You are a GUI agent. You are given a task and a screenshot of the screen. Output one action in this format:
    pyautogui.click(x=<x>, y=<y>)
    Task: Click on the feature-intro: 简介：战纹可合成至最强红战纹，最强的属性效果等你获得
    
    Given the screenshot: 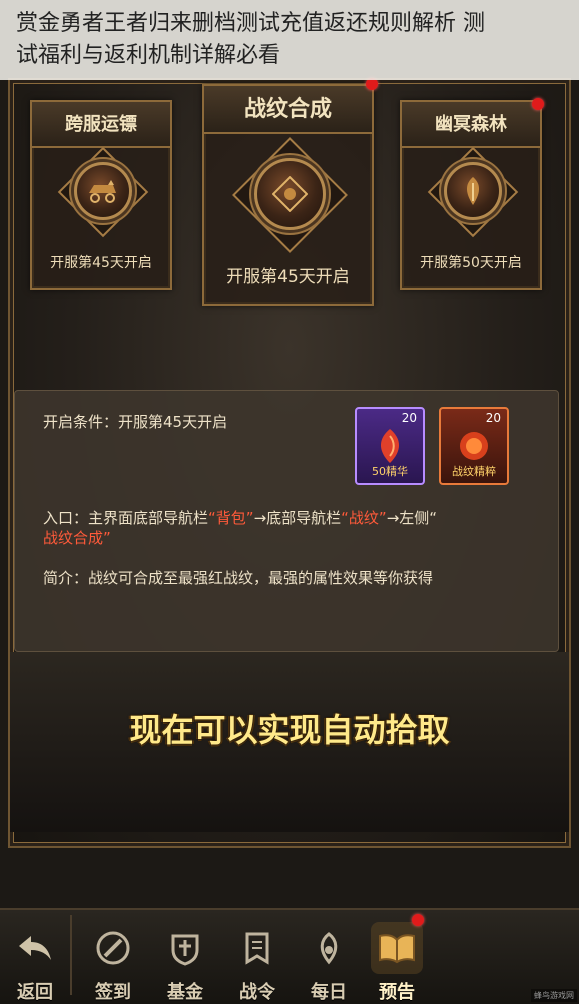 What is the action you would take?
    pyautogui.click(x=238, y=578)
    